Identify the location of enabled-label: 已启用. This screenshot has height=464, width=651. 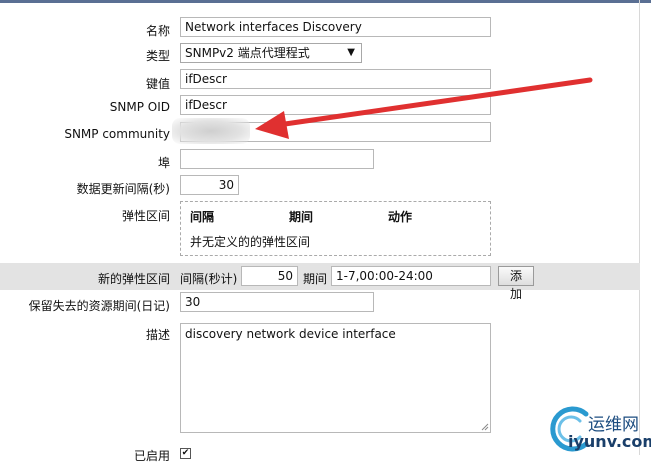
(151, 456).